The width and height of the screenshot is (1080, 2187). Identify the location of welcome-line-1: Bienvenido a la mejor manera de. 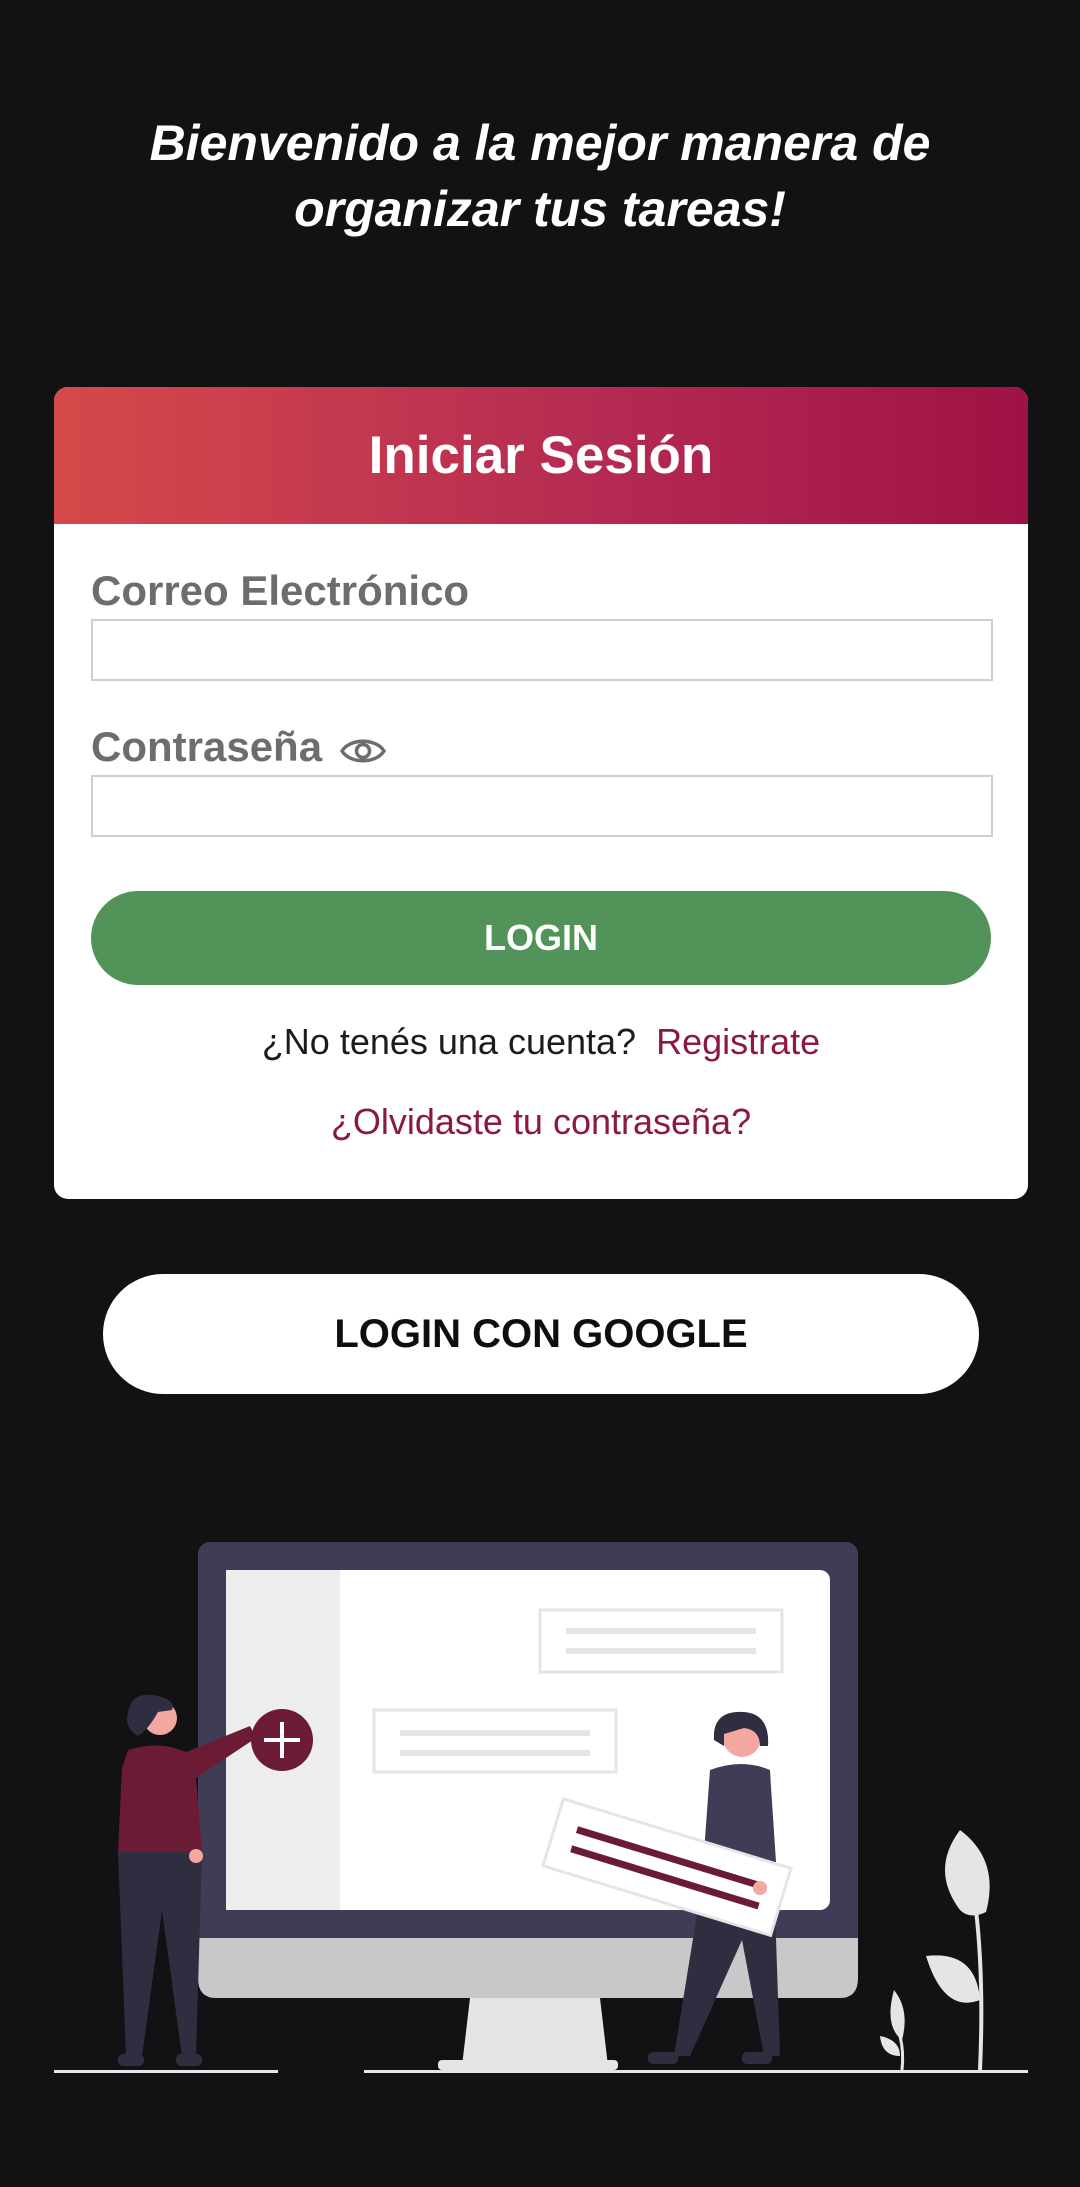
(540, 143).